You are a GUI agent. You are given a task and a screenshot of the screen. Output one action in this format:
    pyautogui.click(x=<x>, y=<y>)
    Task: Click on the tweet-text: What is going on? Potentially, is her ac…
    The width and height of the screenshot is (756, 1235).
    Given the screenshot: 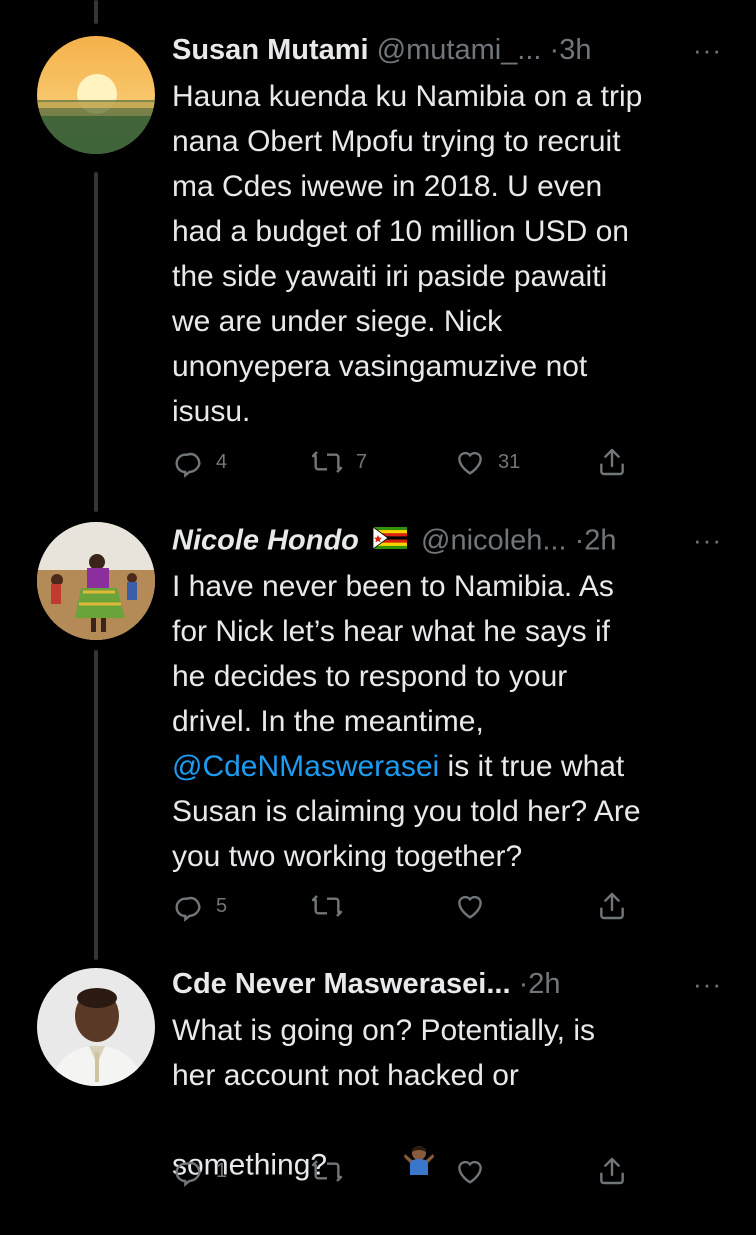 What is the action you would take?
    pyautogui.click(x=452, y=1121)
    